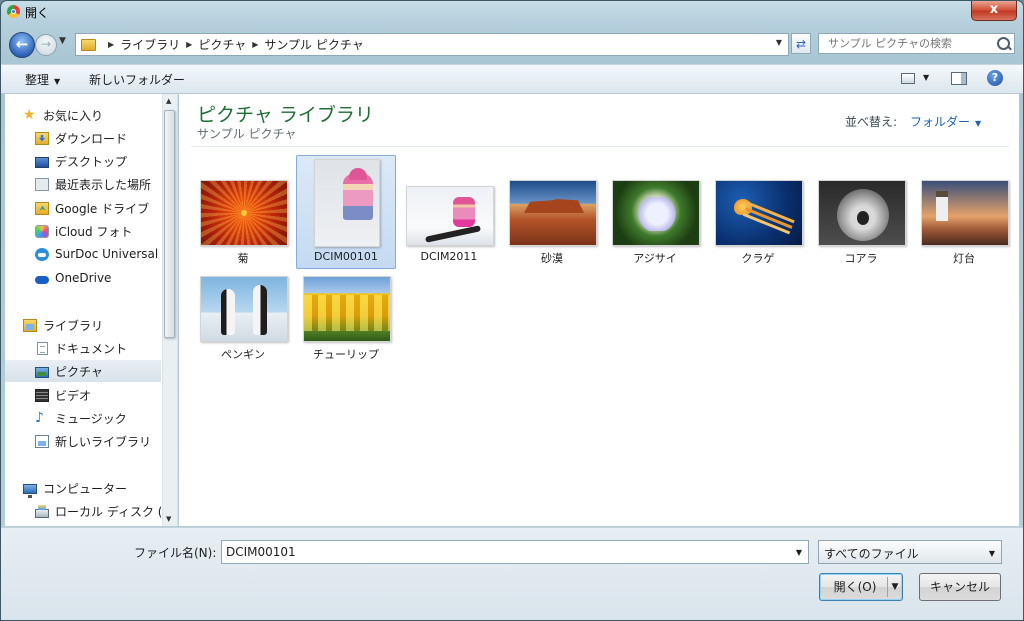 The image size is (1024, 621). What do you see at coordinates (106, 348) in the screenshot?
I see `nav-item-documents: ドキュメント` at bounding box center [106, 348].